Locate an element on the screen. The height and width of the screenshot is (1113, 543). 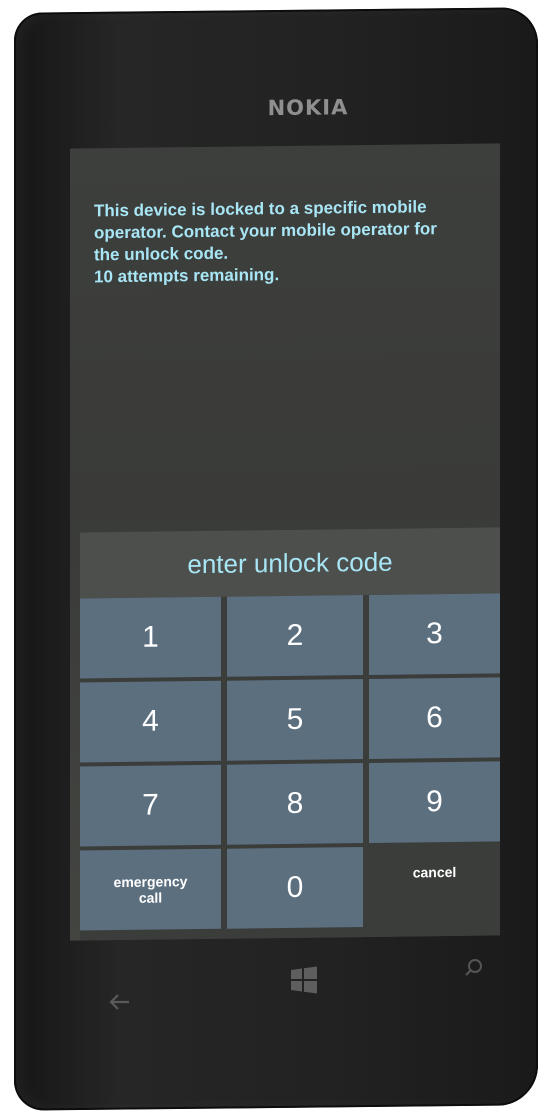
key-0: 0 is located at coordinates (295, 888).